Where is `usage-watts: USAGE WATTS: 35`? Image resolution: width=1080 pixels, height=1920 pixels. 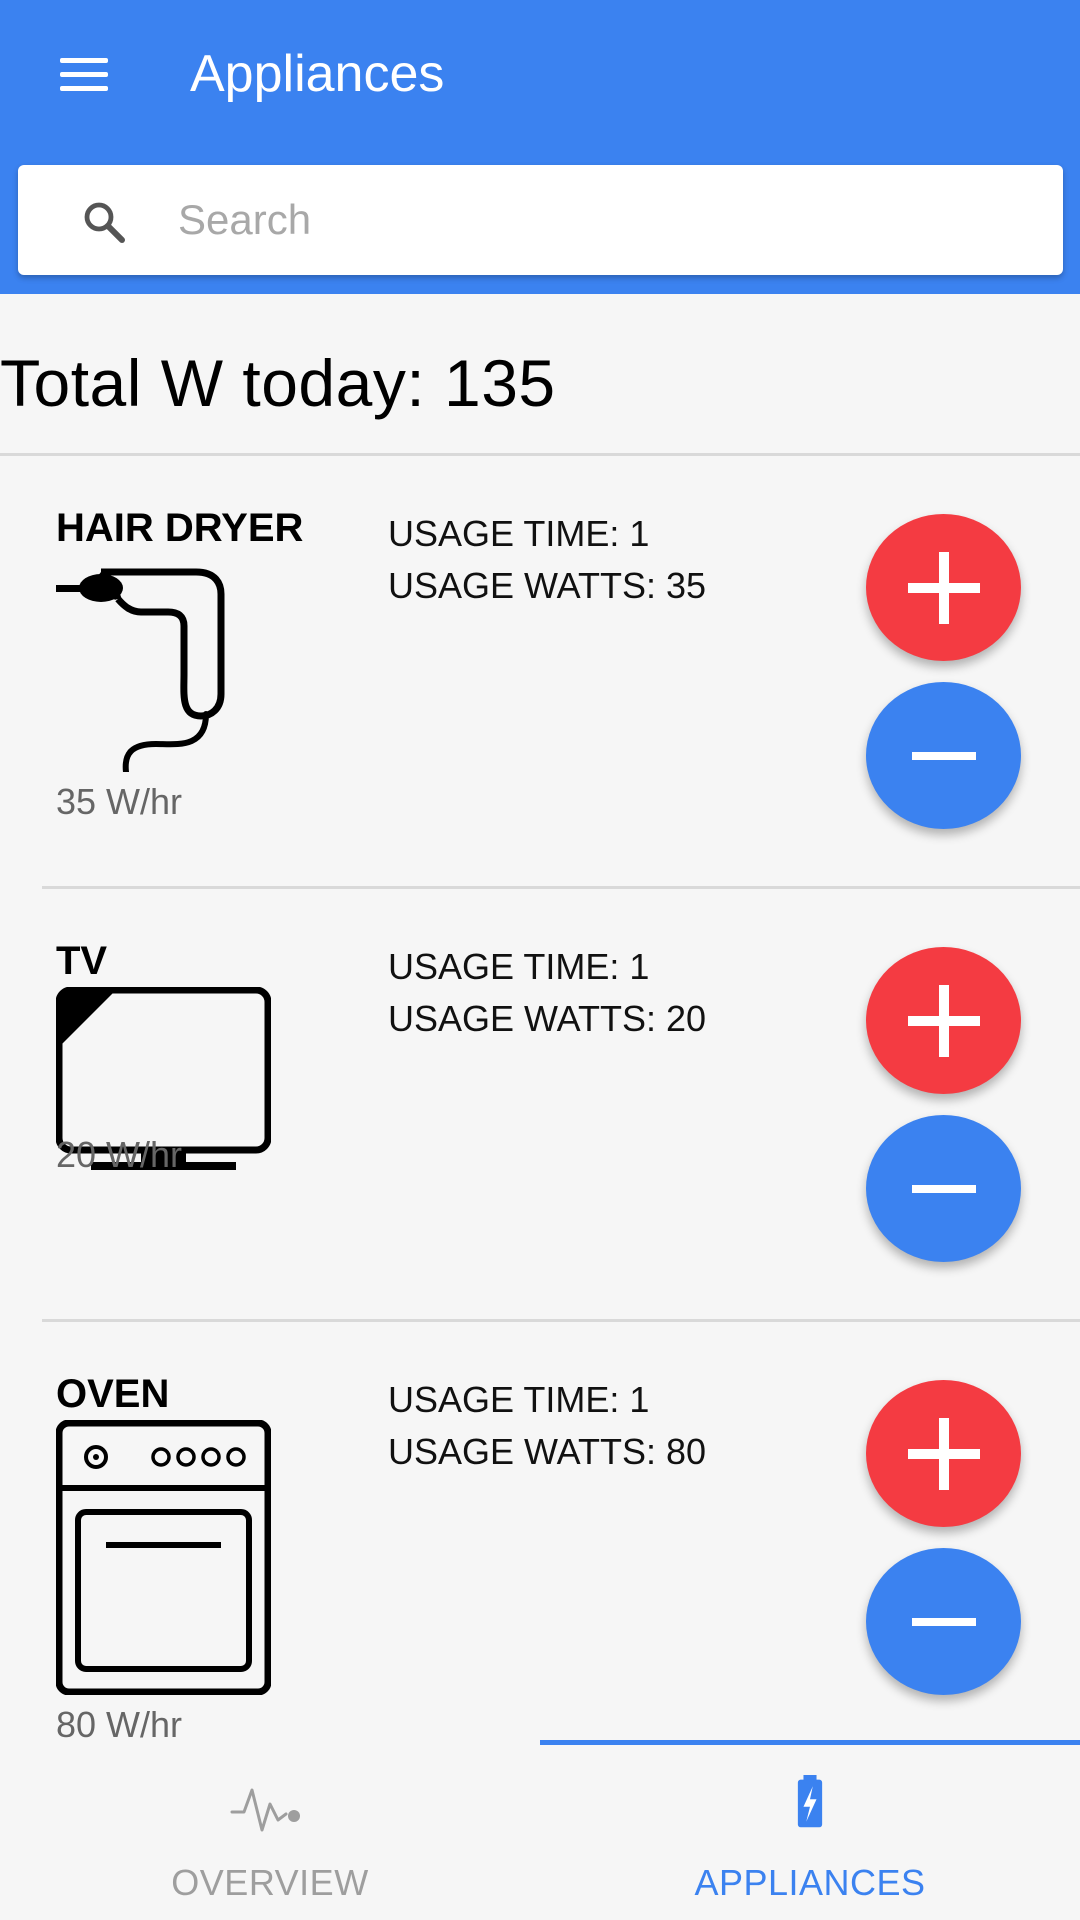 usage-watts: USAGE WATTS: 35 is located at coordinates (547, 585).